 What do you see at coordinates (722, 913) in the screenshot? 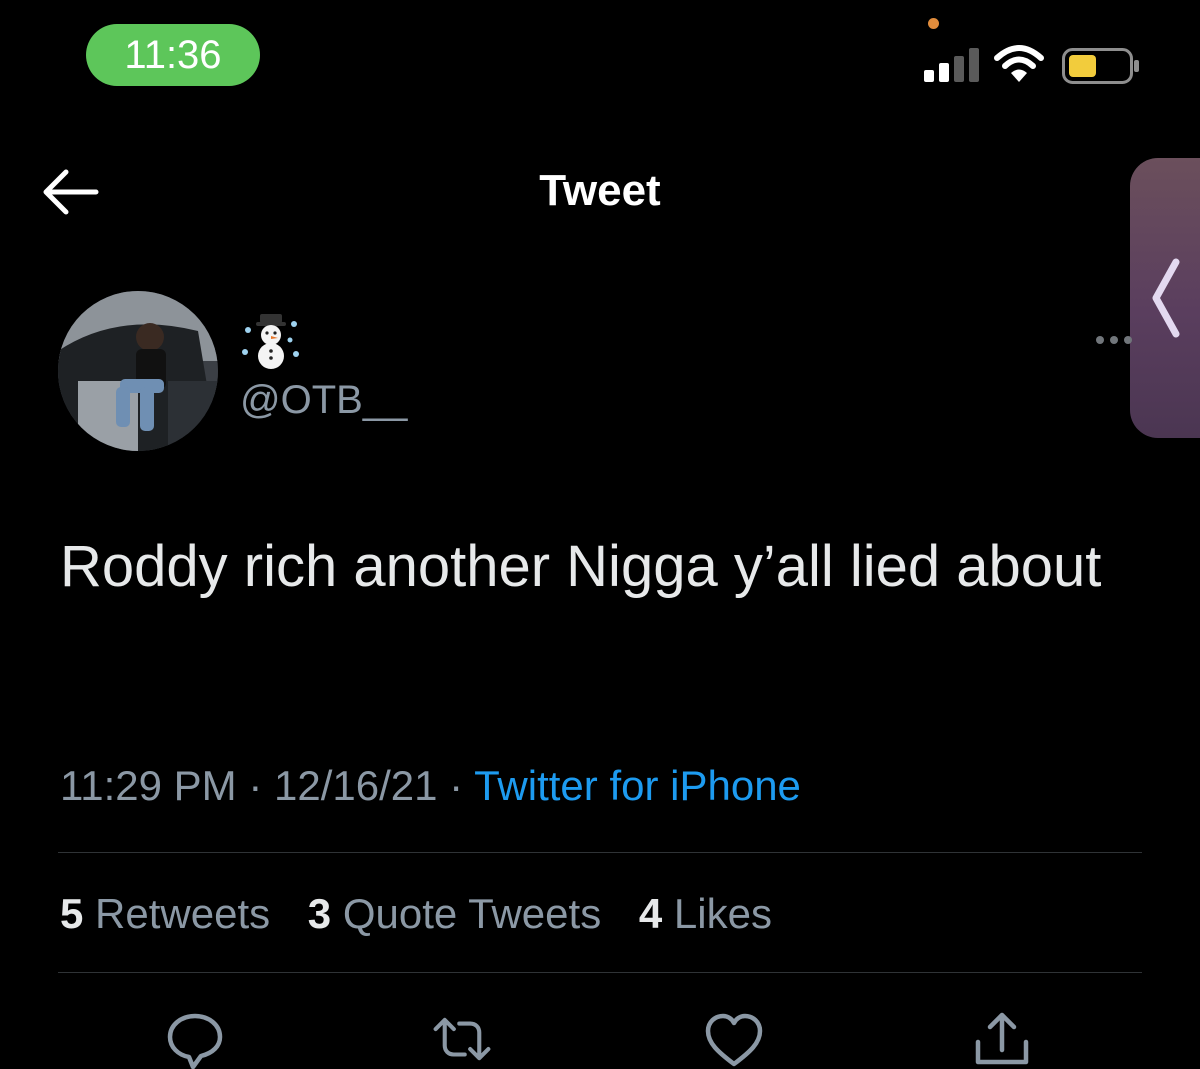
I see `likes-label: Likes` at bounding box center [722, 913].